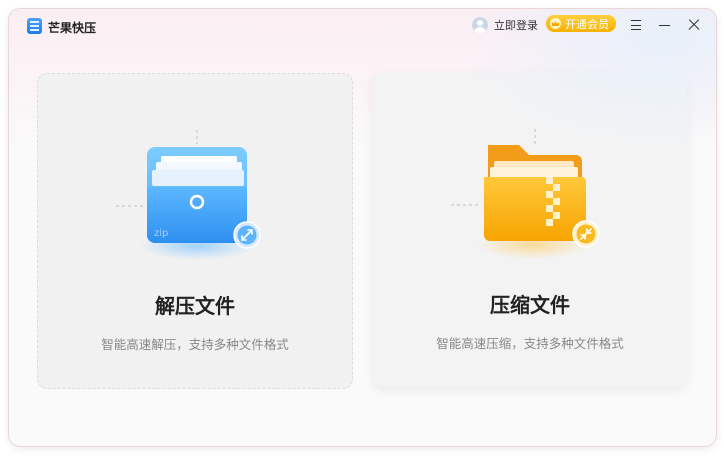 This screenshot has height=458, width=724. Describe the element at coordinates (362, 26) in the screenshot. I see `title-bar: 芒果快压 立即登录 开通会员` at that location.